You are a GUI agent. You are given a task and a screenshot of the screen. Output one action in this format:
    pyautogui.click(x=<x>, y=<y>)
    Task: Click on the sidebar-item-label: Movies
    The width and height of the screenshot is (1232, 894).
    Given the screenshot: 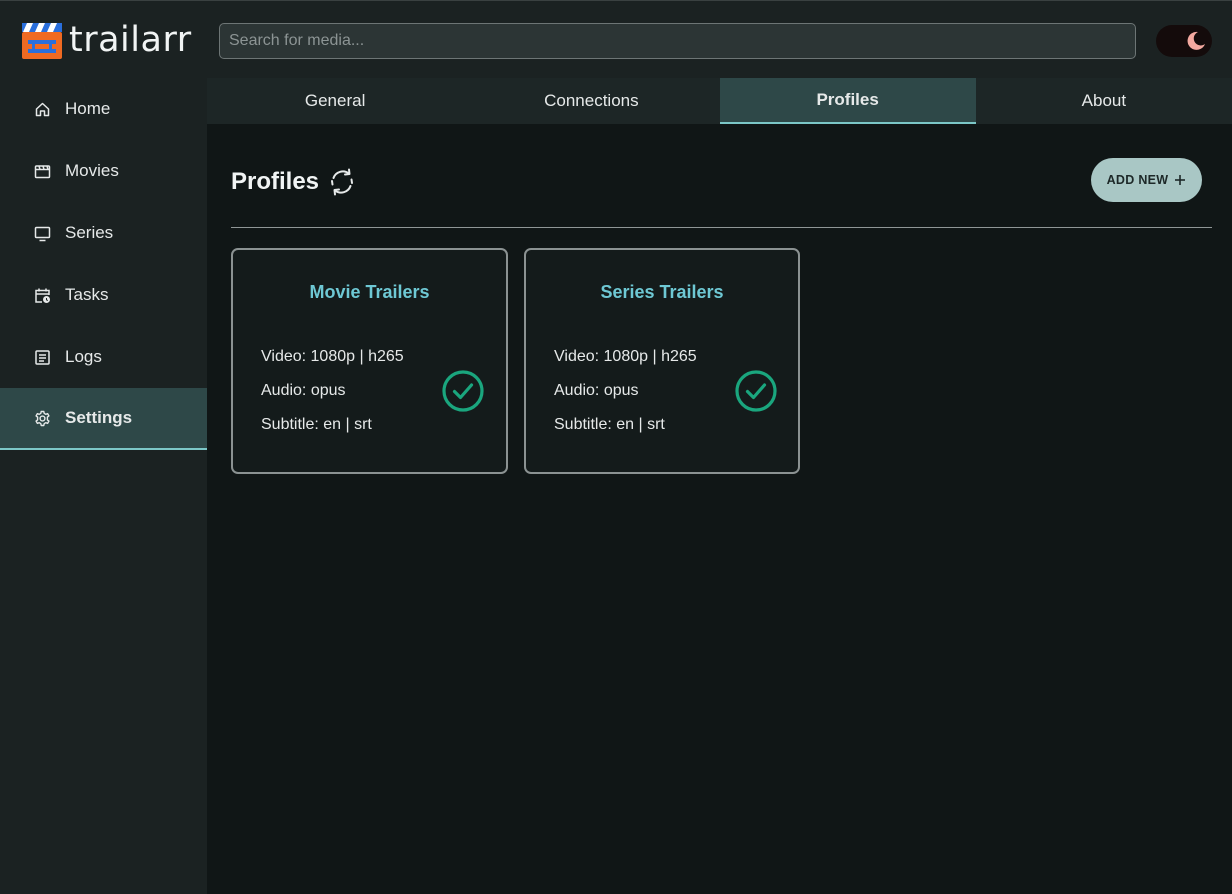 What is the action you would take?
    pyautogui.click(x=92, y=170)
    